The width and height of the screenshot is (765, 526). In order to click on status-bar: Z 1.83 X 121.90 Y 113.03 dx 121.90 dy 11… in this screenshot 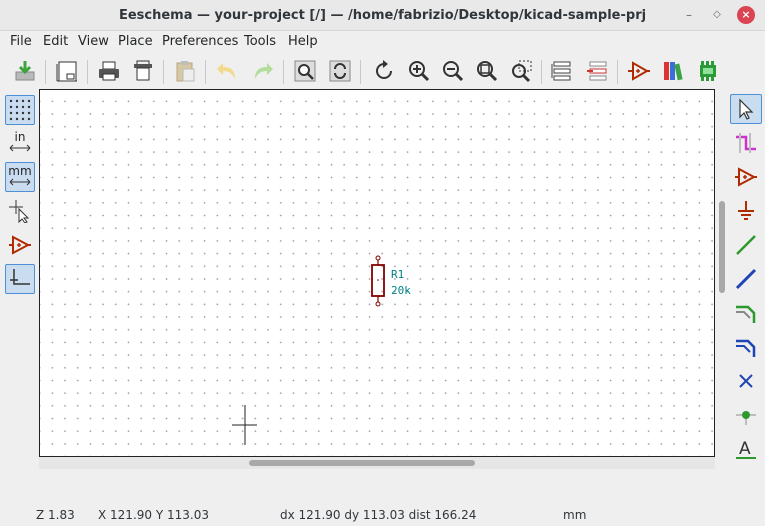, I will do `click(382, 516)`.